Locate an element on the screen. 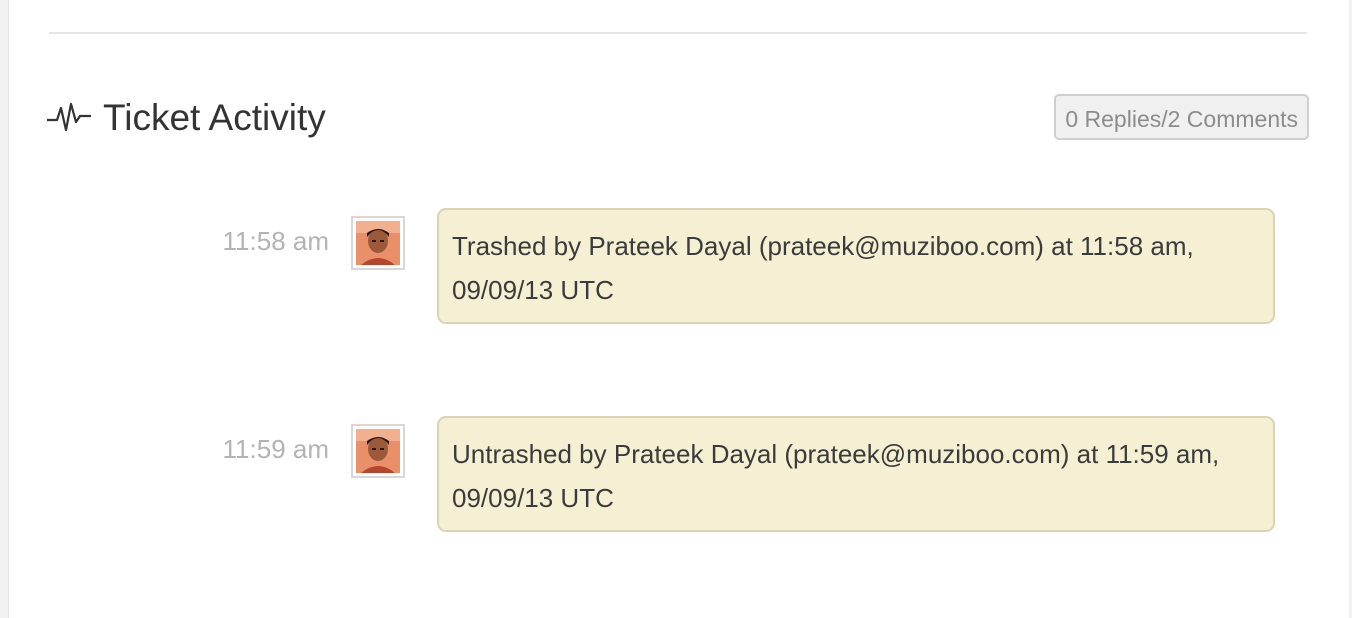 This screenshot has width=1352, height=618. replies-comments-count-badge: 0 Replies/2 Comments is located at coordinates (1181, 117).